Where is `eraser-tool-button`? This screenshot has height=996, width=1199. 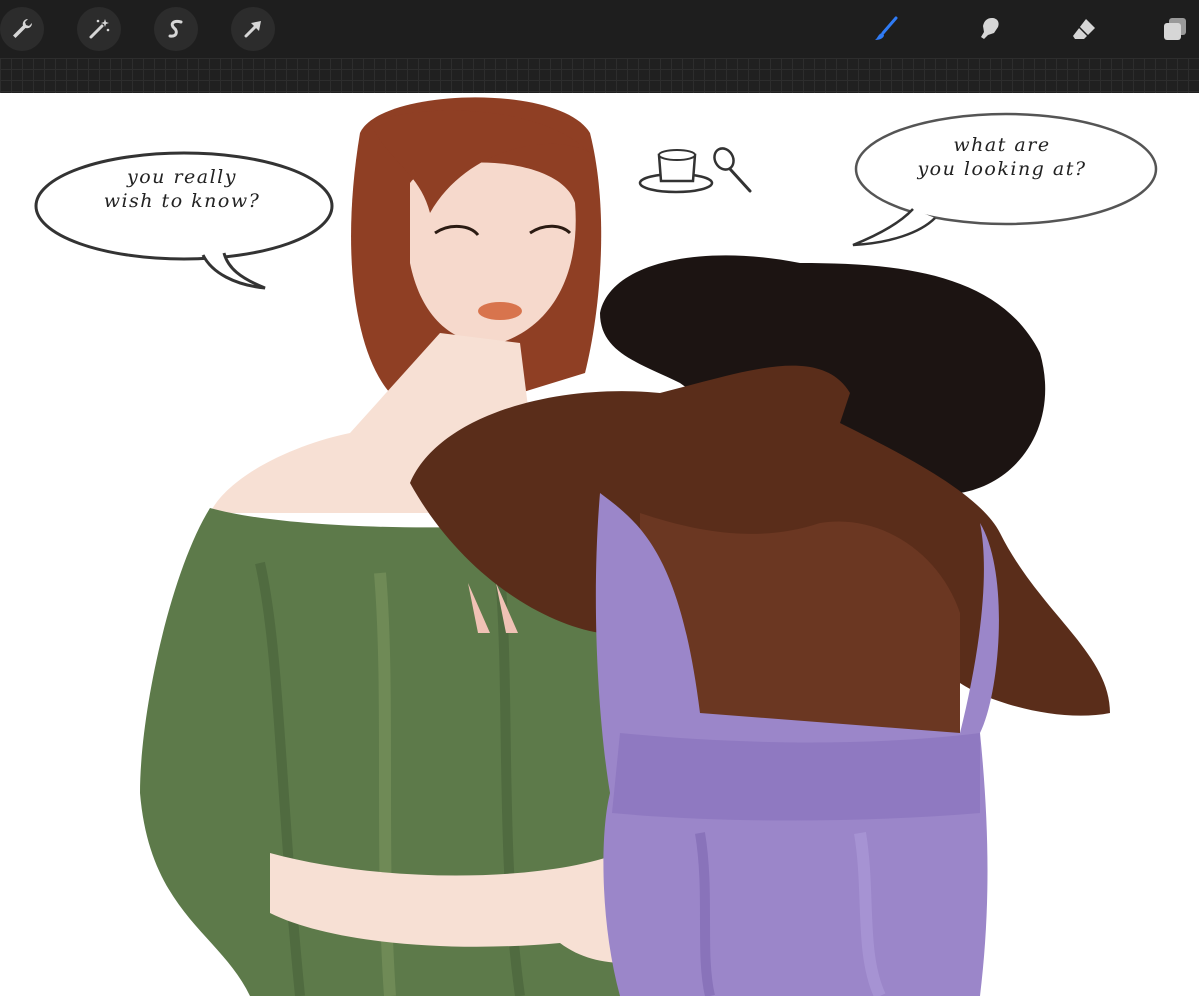 eraser-tool-button is located at coordinates (1084, 29).